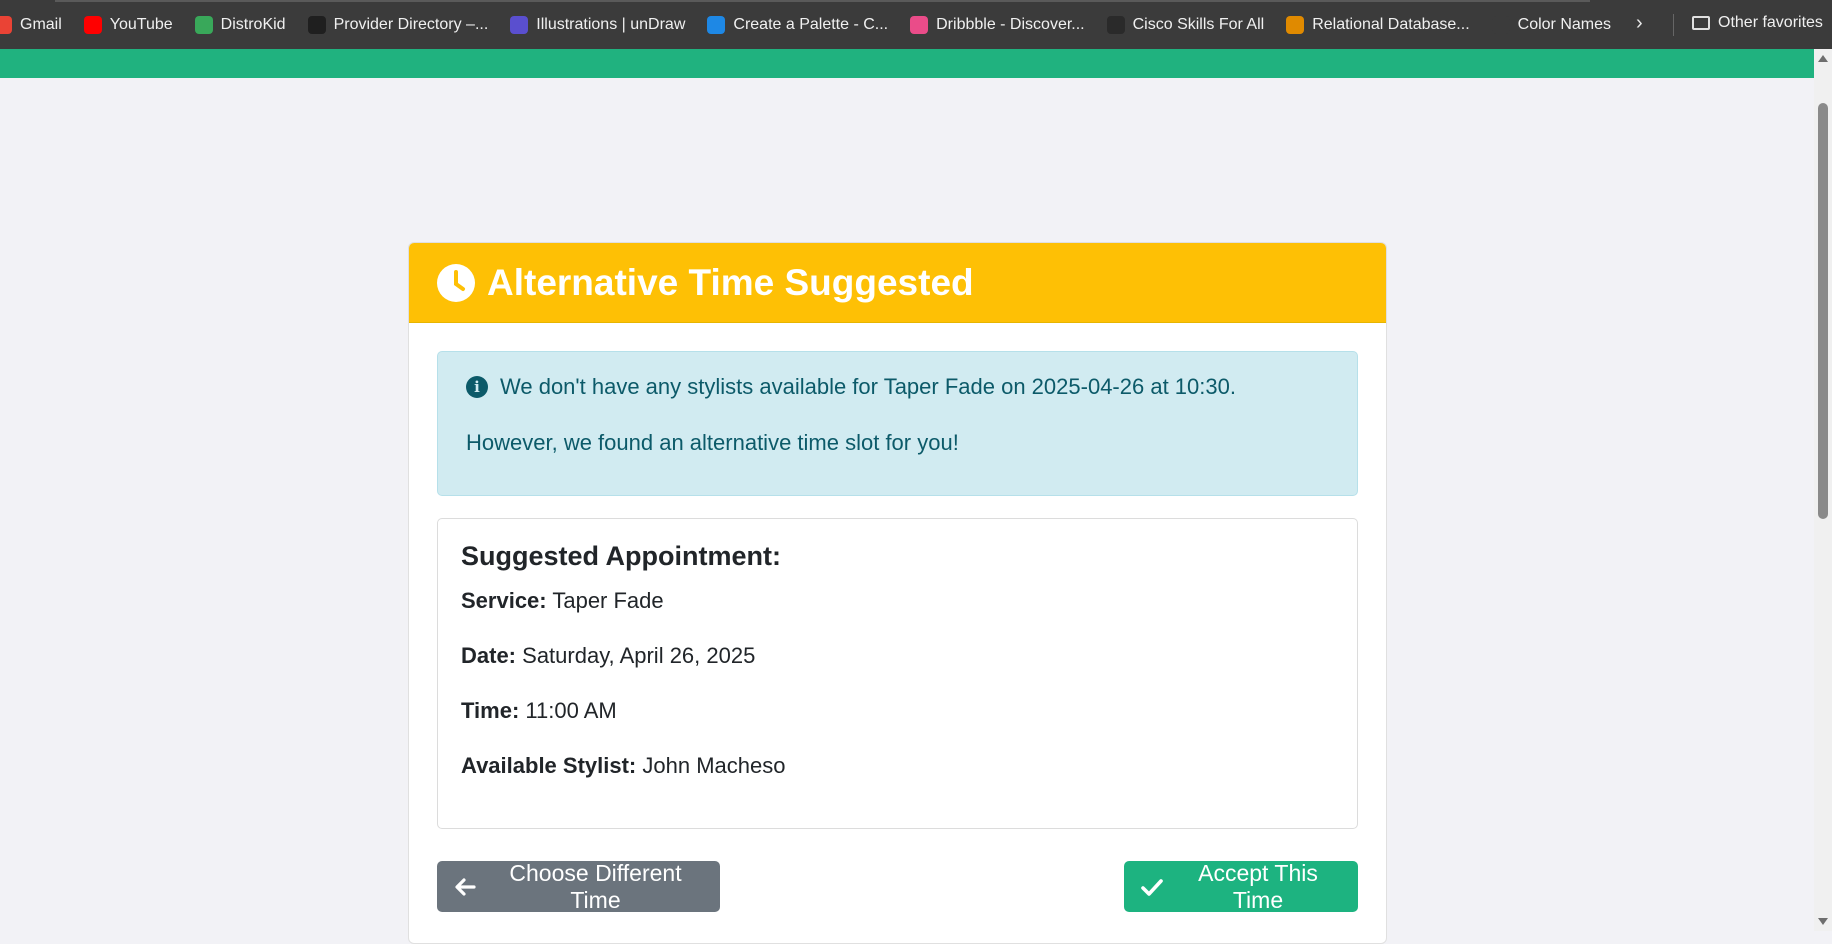 The width and height of the screenshot is (1832, 944). Describe the element at coordinates (141, 24) in the screenshot. I see `bookmark-label: YouTube` at that location.